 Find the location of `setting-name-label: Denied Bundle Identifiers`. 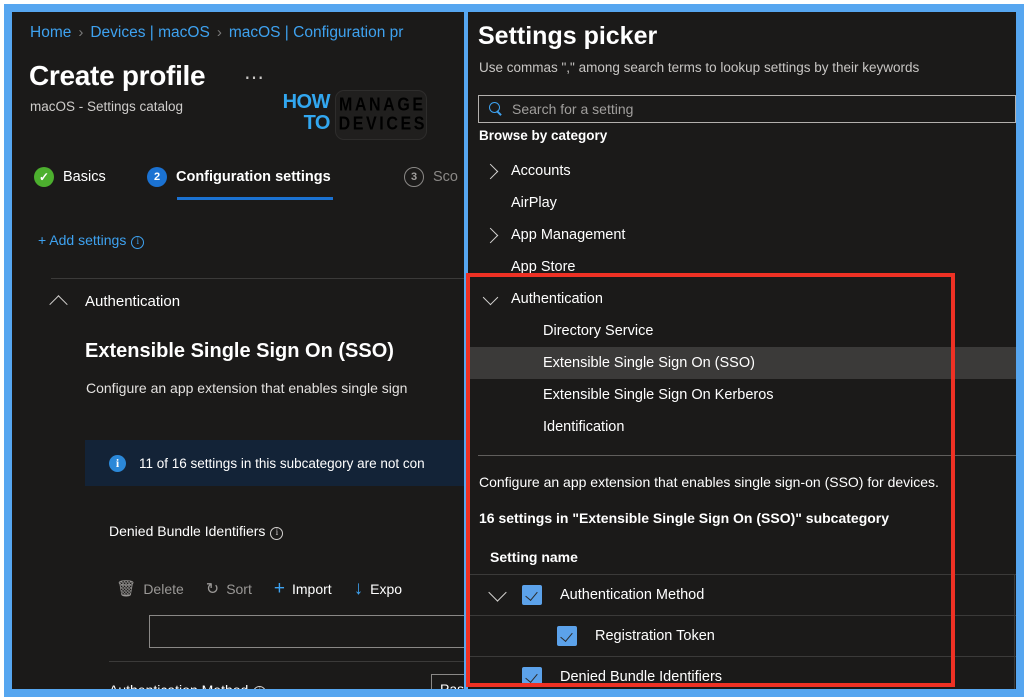

setting-name-label: Denied Bundle Identifiers is located at coordinates (641, 677).